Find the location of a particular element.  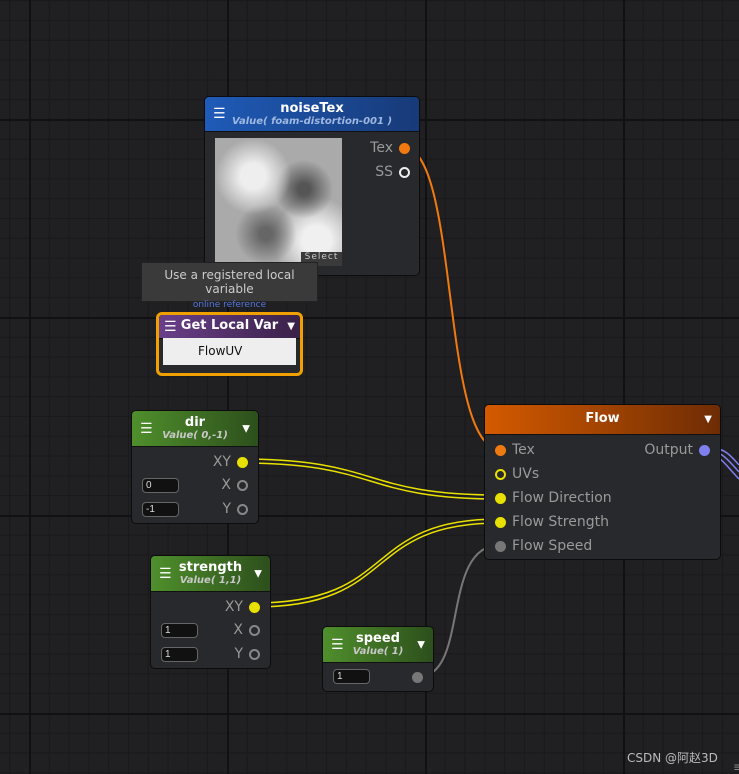

node-header: ☰ noiseTex Value( foam-distortion-001 ) is located at coordinates (312, 114).